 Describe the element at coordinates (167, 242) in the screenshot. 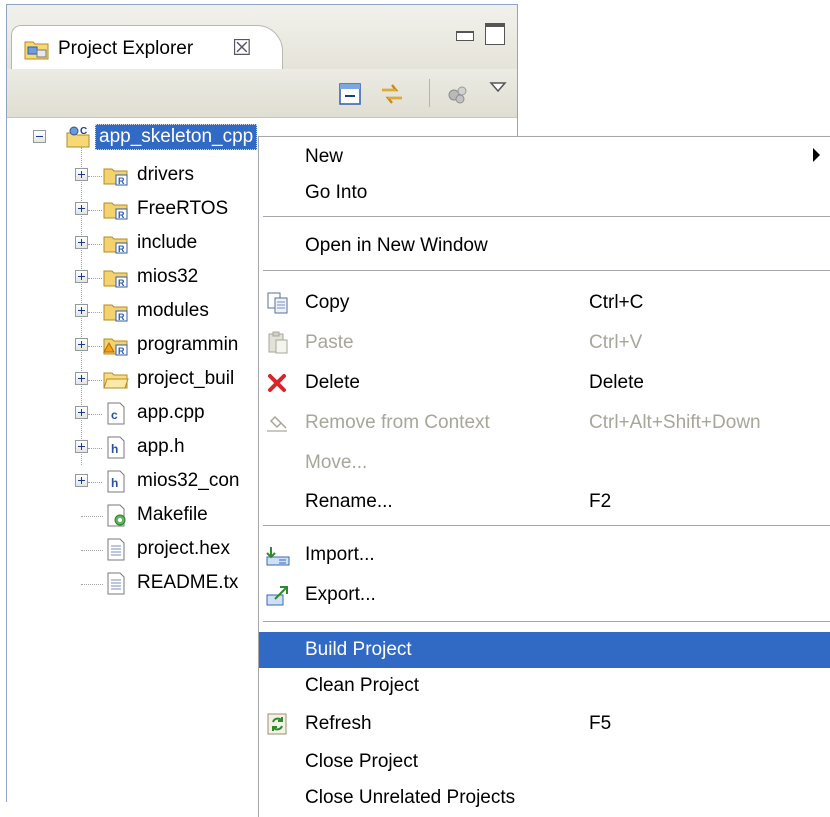

I see `tree-item-label: include` at that location.